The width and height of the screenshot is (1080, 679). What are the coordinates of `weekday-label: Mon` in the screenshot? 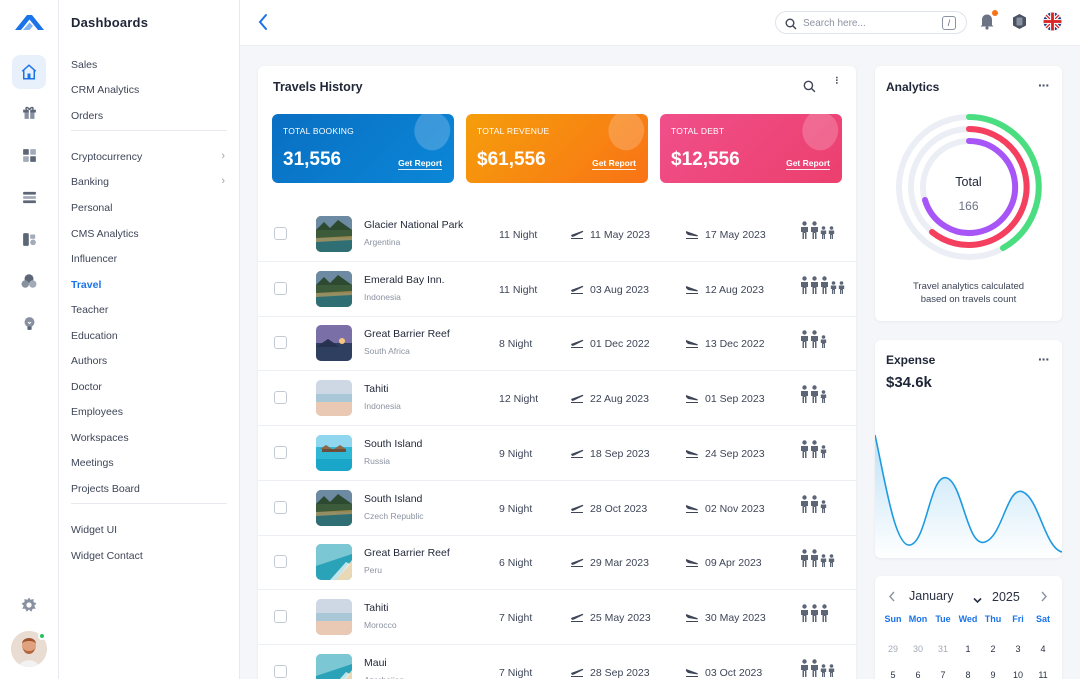 It's located at (918, 619).